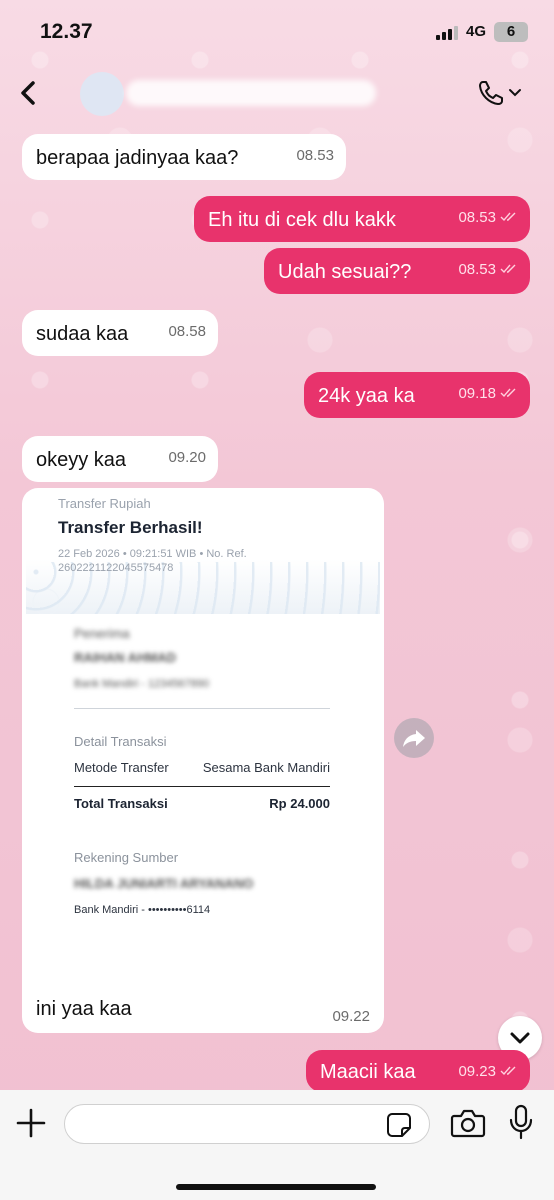 This screenshot has width=554, height=1200. What do you see at coordinates (130, 527) in the screenshot?
I see `receipt-title: Transfer Berhasil!` at bounding box center [130, 527].